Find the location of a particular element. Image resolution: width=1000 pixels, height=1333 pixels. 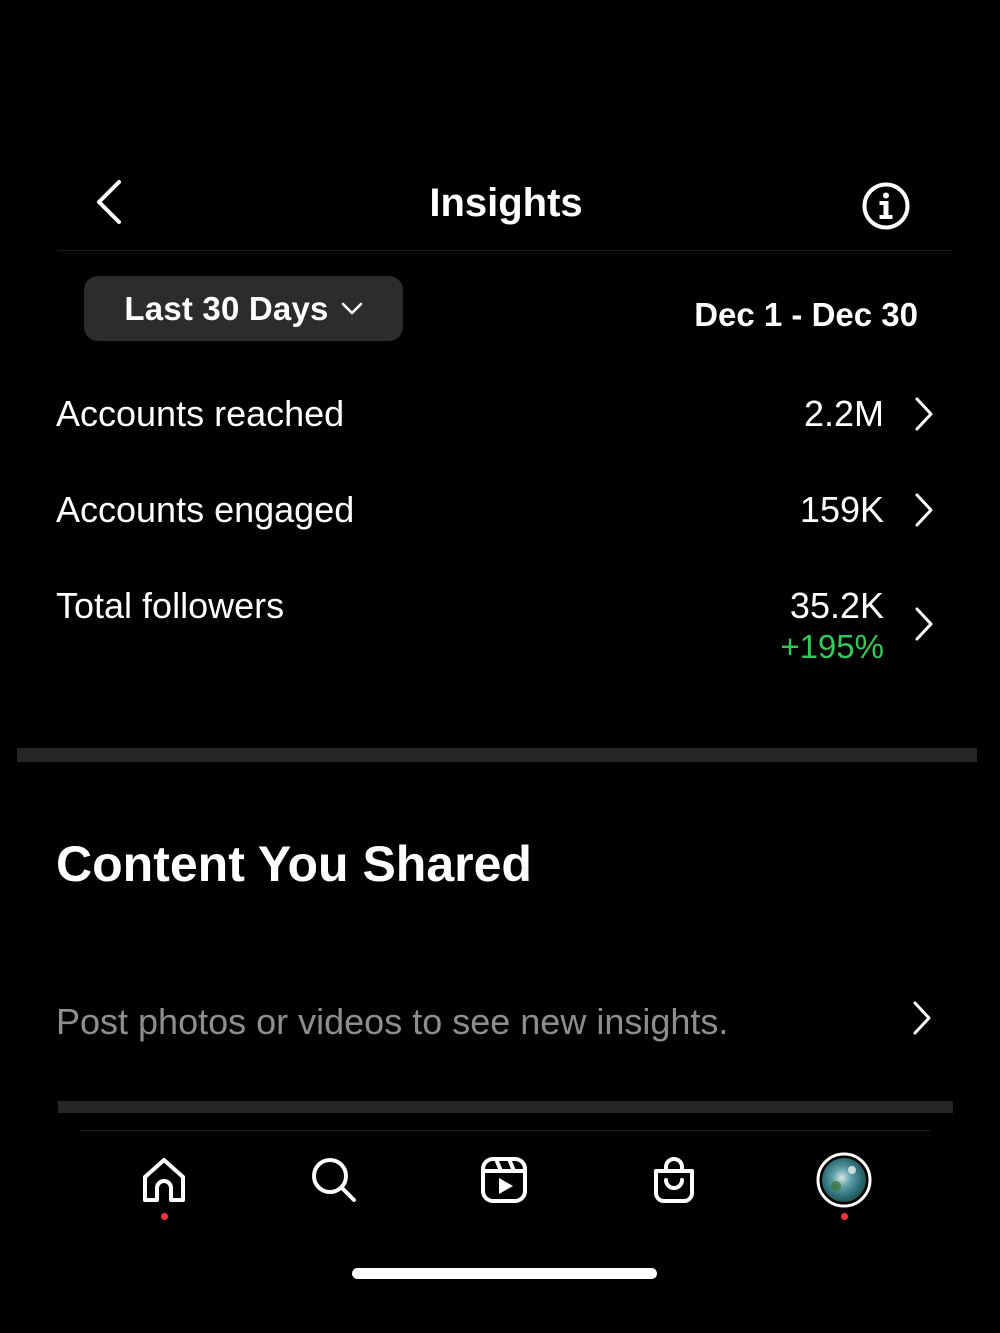

metric-value: 35.2K is located at coordinates (836, 605).